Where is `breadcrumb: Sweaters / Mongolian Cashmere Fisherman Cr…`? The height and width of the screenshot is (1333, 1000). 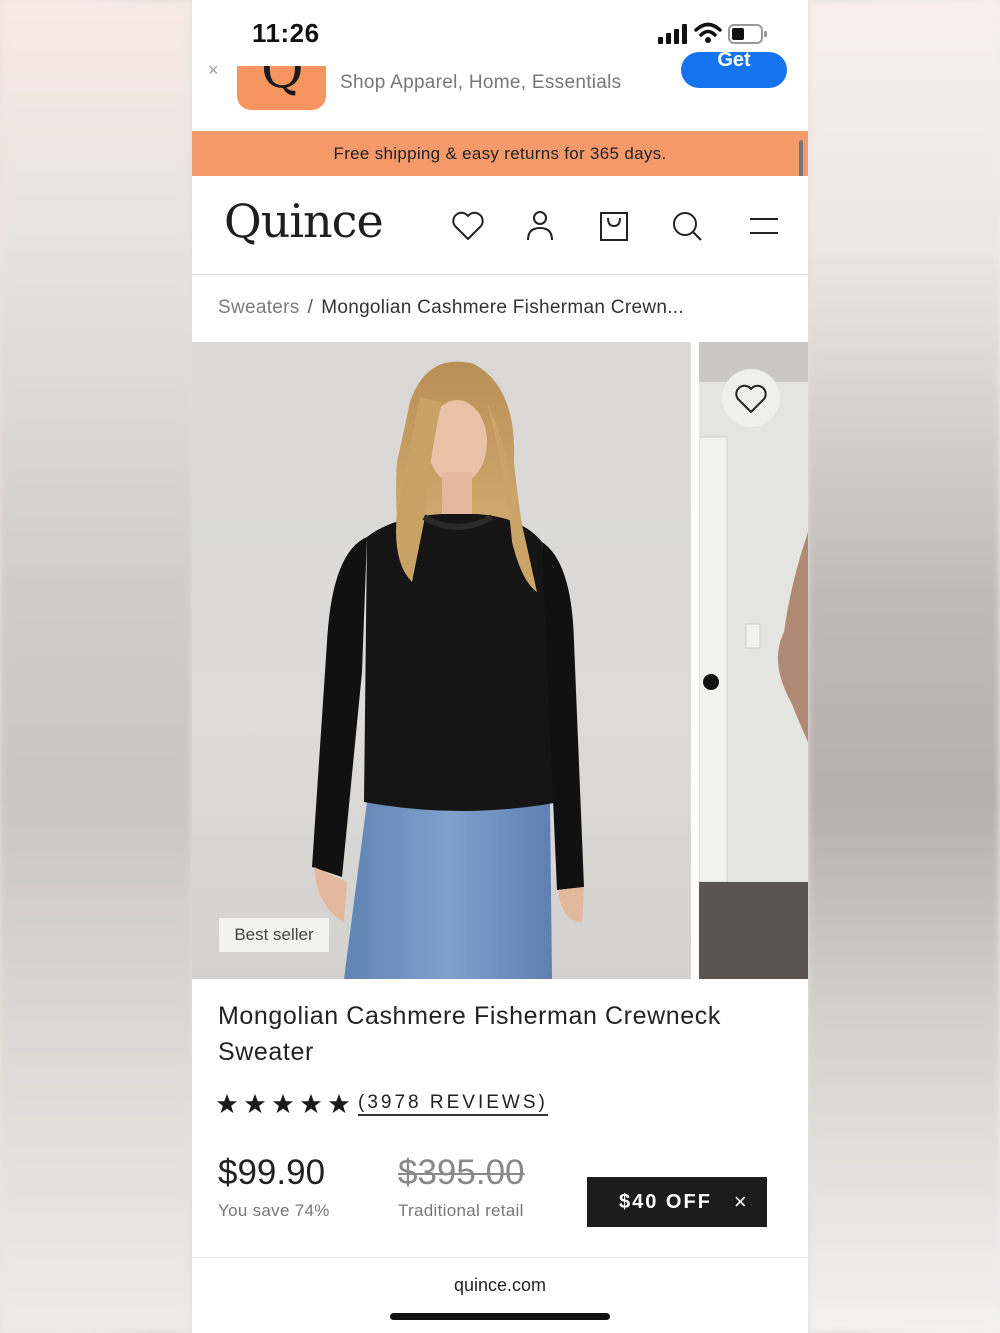 breadcrumb: Sweaters / Mongolian Cashmere Fisherman Cr… is located at coordinates (451, 308).